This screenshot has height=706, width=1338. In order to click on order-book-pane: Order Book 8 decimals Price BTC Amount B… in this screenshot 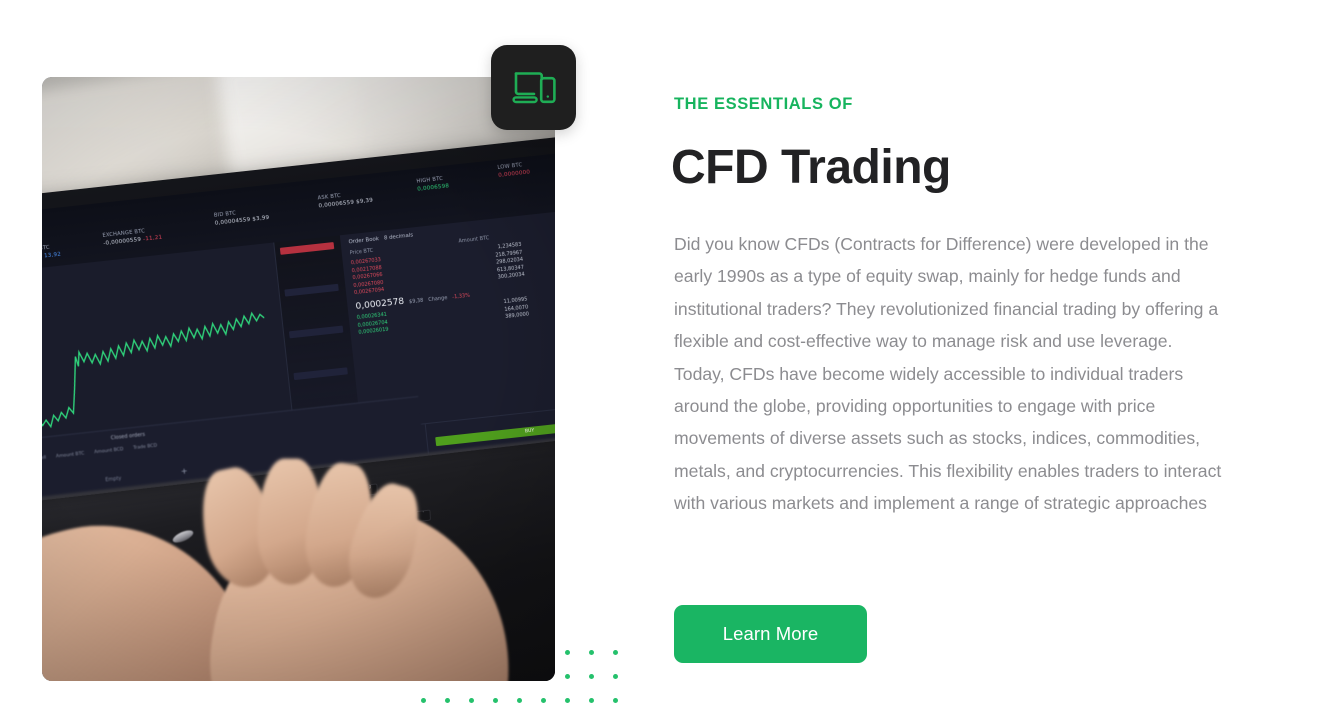, I will do `click(447, 318)`.